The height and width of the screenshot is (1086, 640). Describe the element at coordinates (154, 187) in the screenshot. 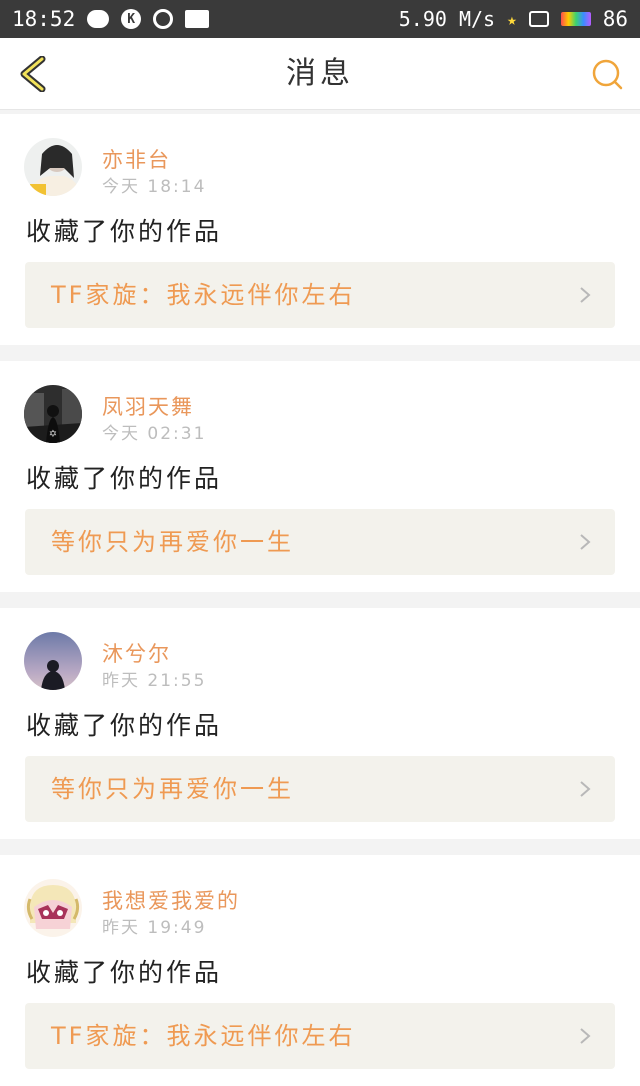

I see `timestamp: 今天 18:14` at that location.